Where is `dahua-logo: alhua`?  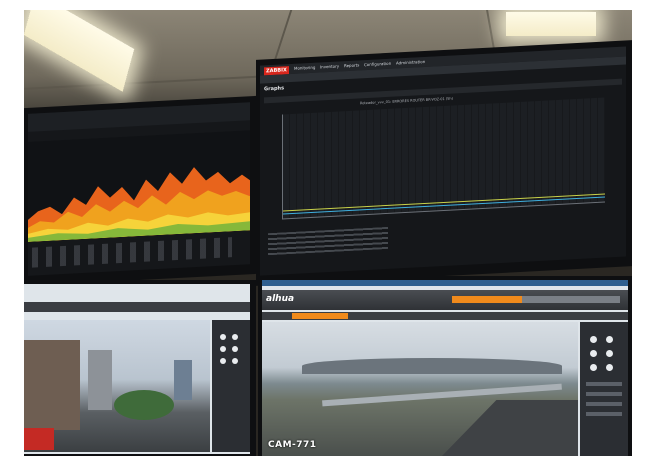 dahua-logo: alhua is located at coordinates (280, 299).